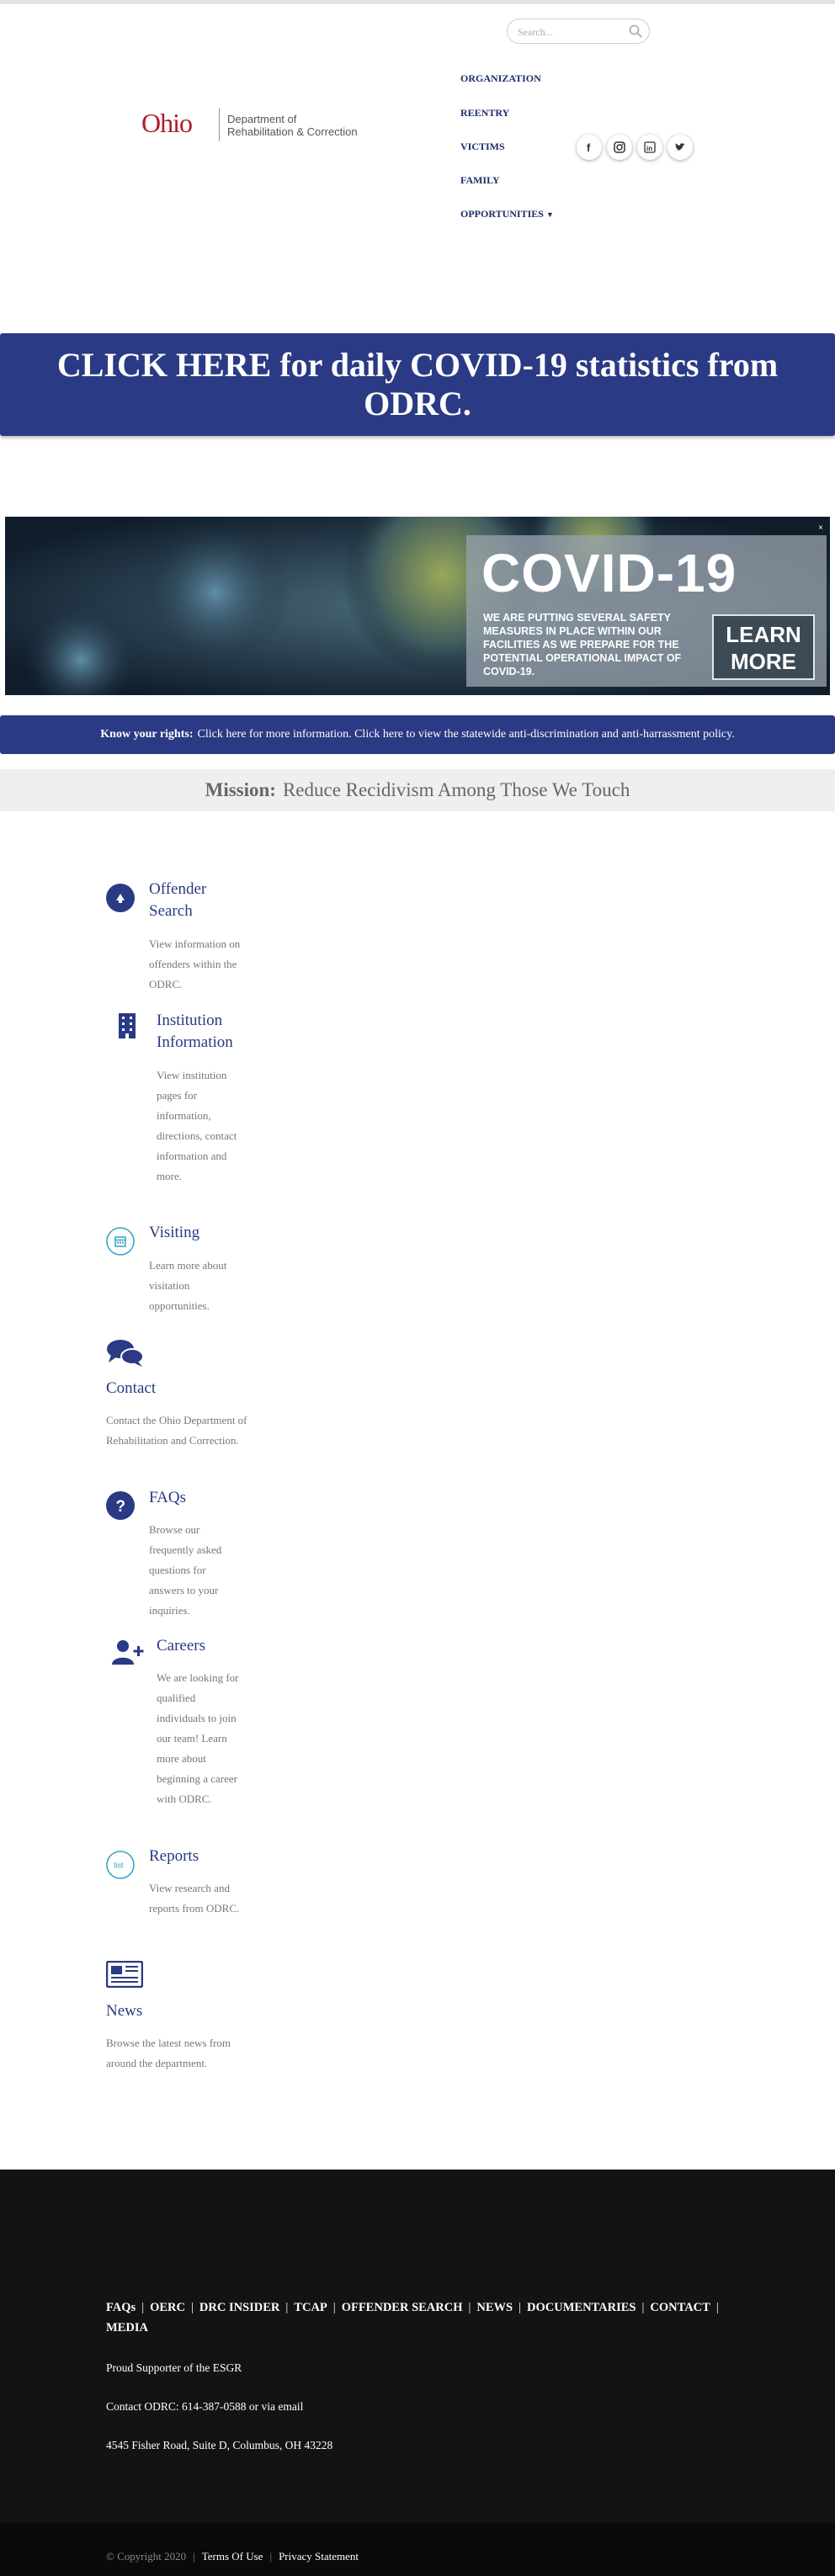 This screenshot has height=2576, width=835. What do you see at coordinates (204, 2407) in the screenshot?
I see `footer-contact: Contact ODRC: 614-387-0588 or via email` at bounding box center [204, 2407].